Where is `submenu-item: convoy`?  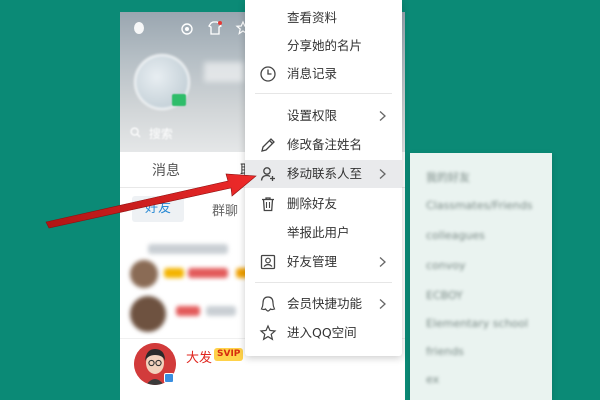 submenu-item: convoy is located at coordinates (446, 265).